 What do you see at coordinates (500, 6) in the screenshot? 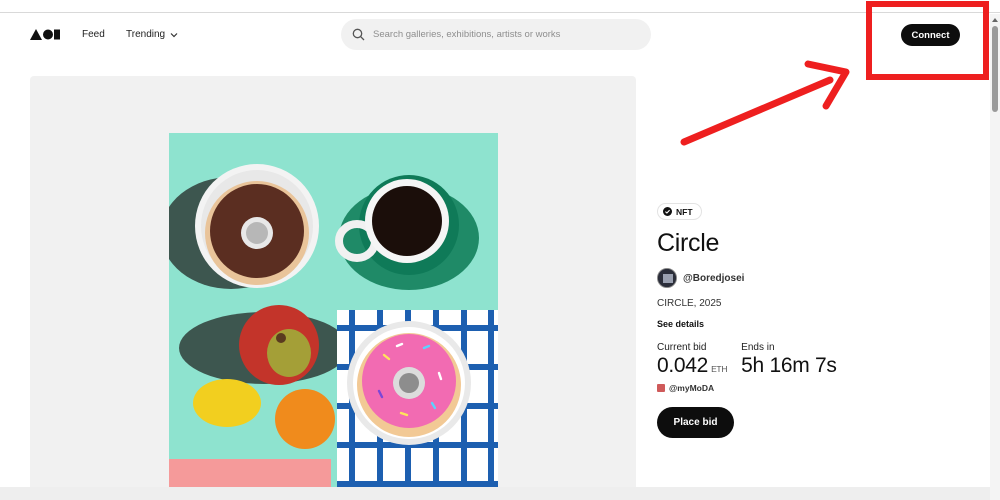
I see `browser-top-edge` at bounding box center [500, 6].